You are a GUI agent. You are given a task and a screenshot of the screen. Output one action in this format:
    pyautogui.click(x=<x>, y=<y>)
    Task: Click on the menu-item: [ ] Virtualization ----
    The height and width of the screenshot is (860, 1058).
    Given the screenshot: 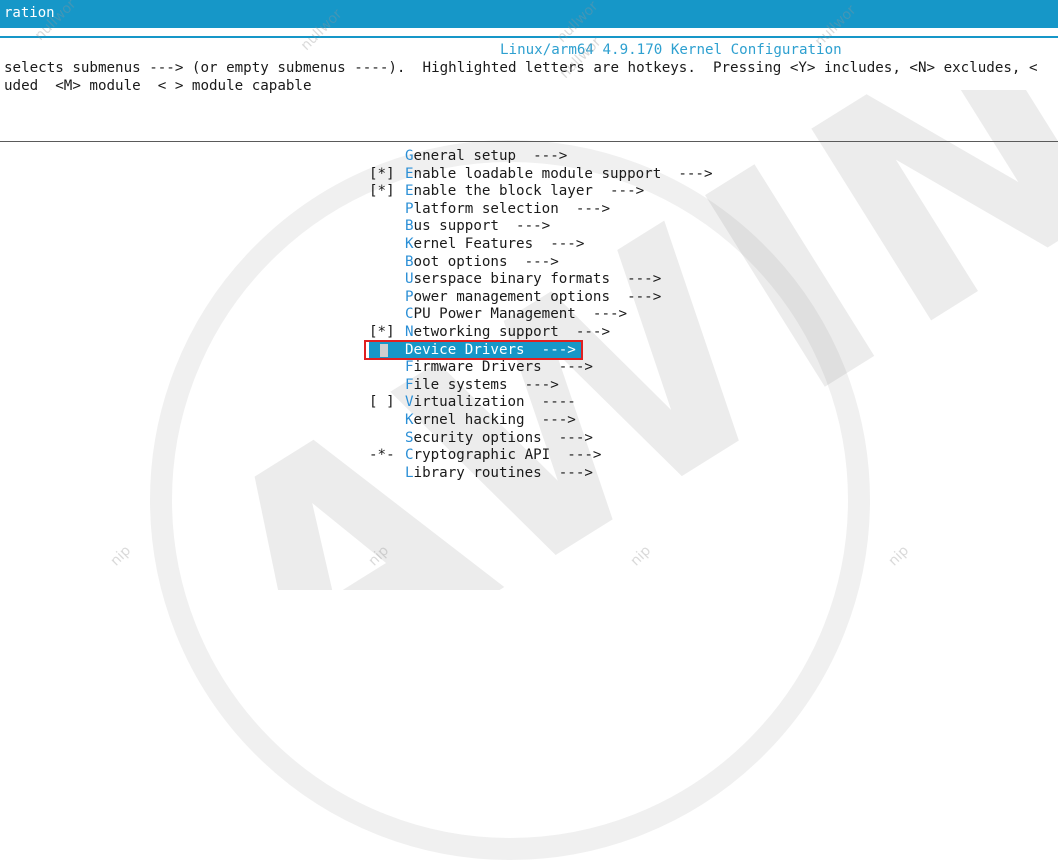 What is the action you would take?
    pyautogui.click(x=529, y=403)
    